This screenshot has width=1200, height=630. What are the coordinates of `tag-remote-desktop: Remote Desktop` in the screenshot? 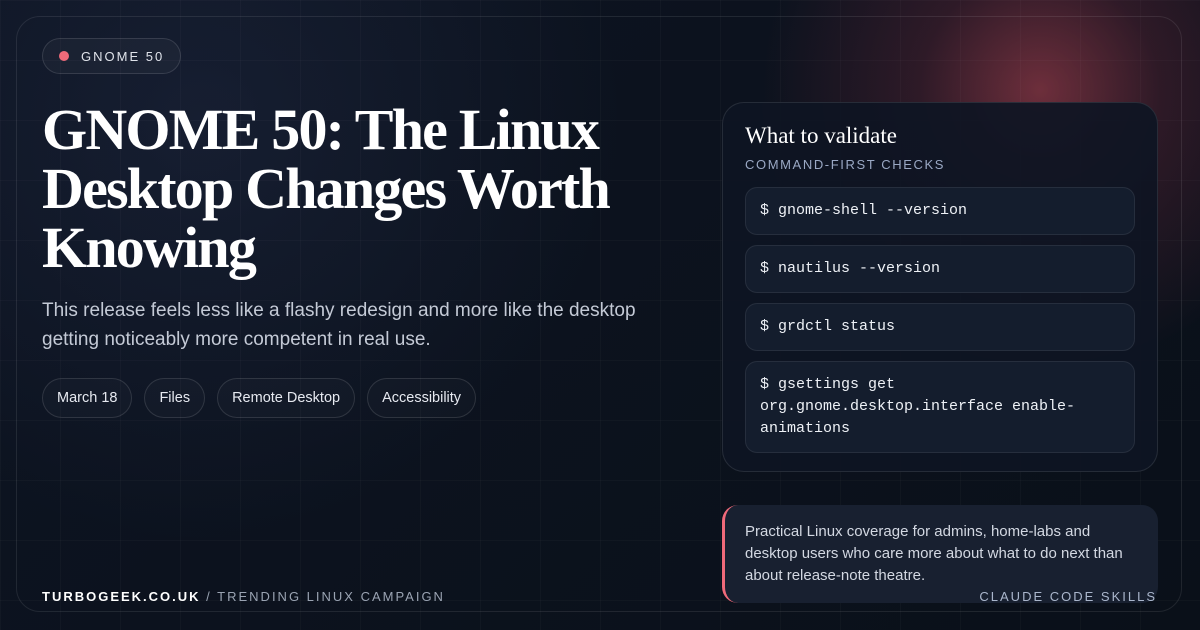 It's located at (286, 398).